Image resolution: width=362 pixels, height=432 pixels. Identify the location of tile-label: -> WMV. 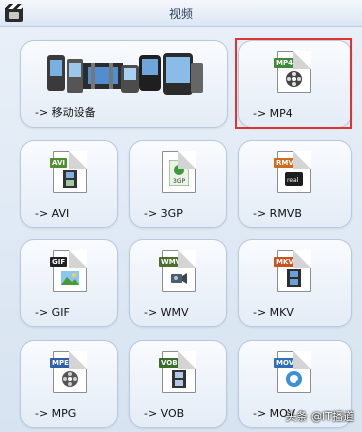
(166, 312).